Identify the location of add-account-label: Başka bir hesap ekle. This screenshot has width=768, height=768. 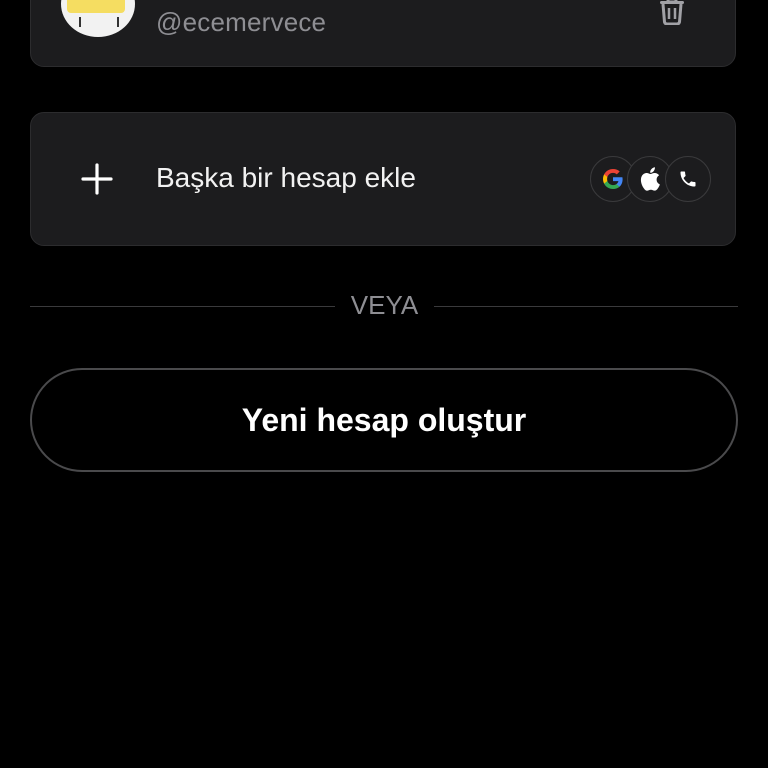
(286, 177).